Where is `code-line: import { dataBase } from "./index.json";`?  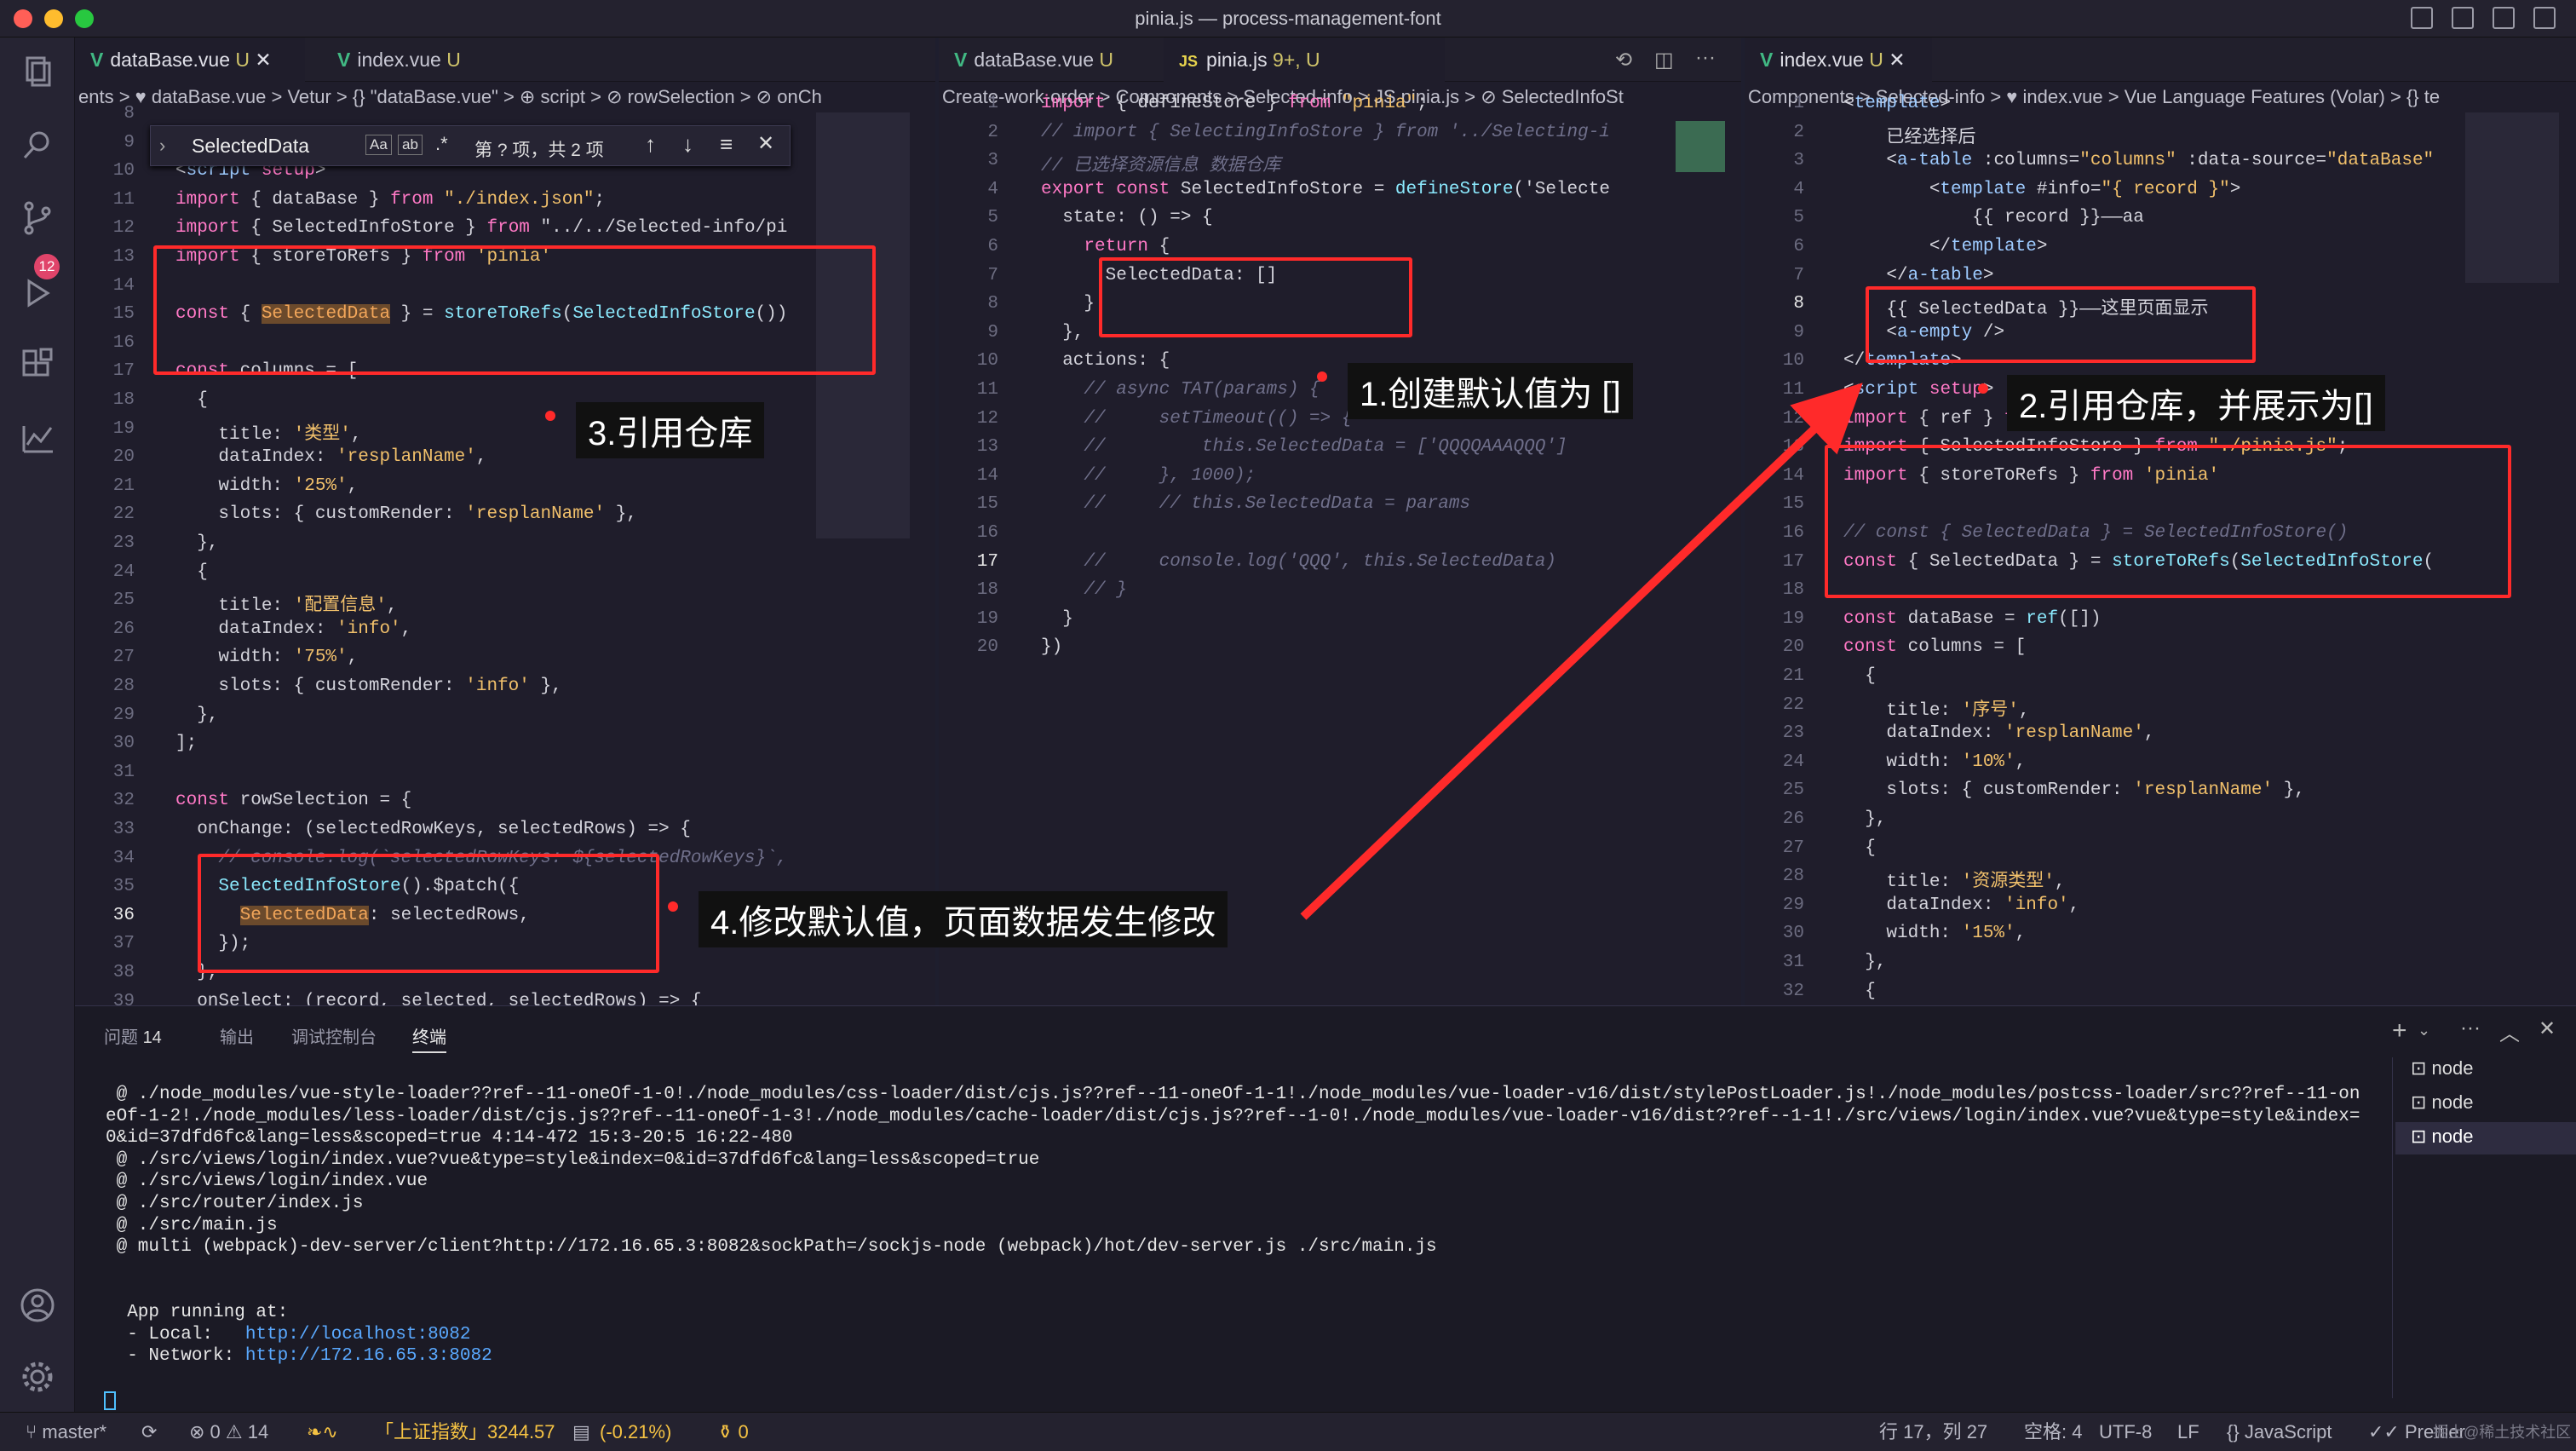
code-line: import { dataBase } from "./index.json"; is located at coordinates (390, 200).